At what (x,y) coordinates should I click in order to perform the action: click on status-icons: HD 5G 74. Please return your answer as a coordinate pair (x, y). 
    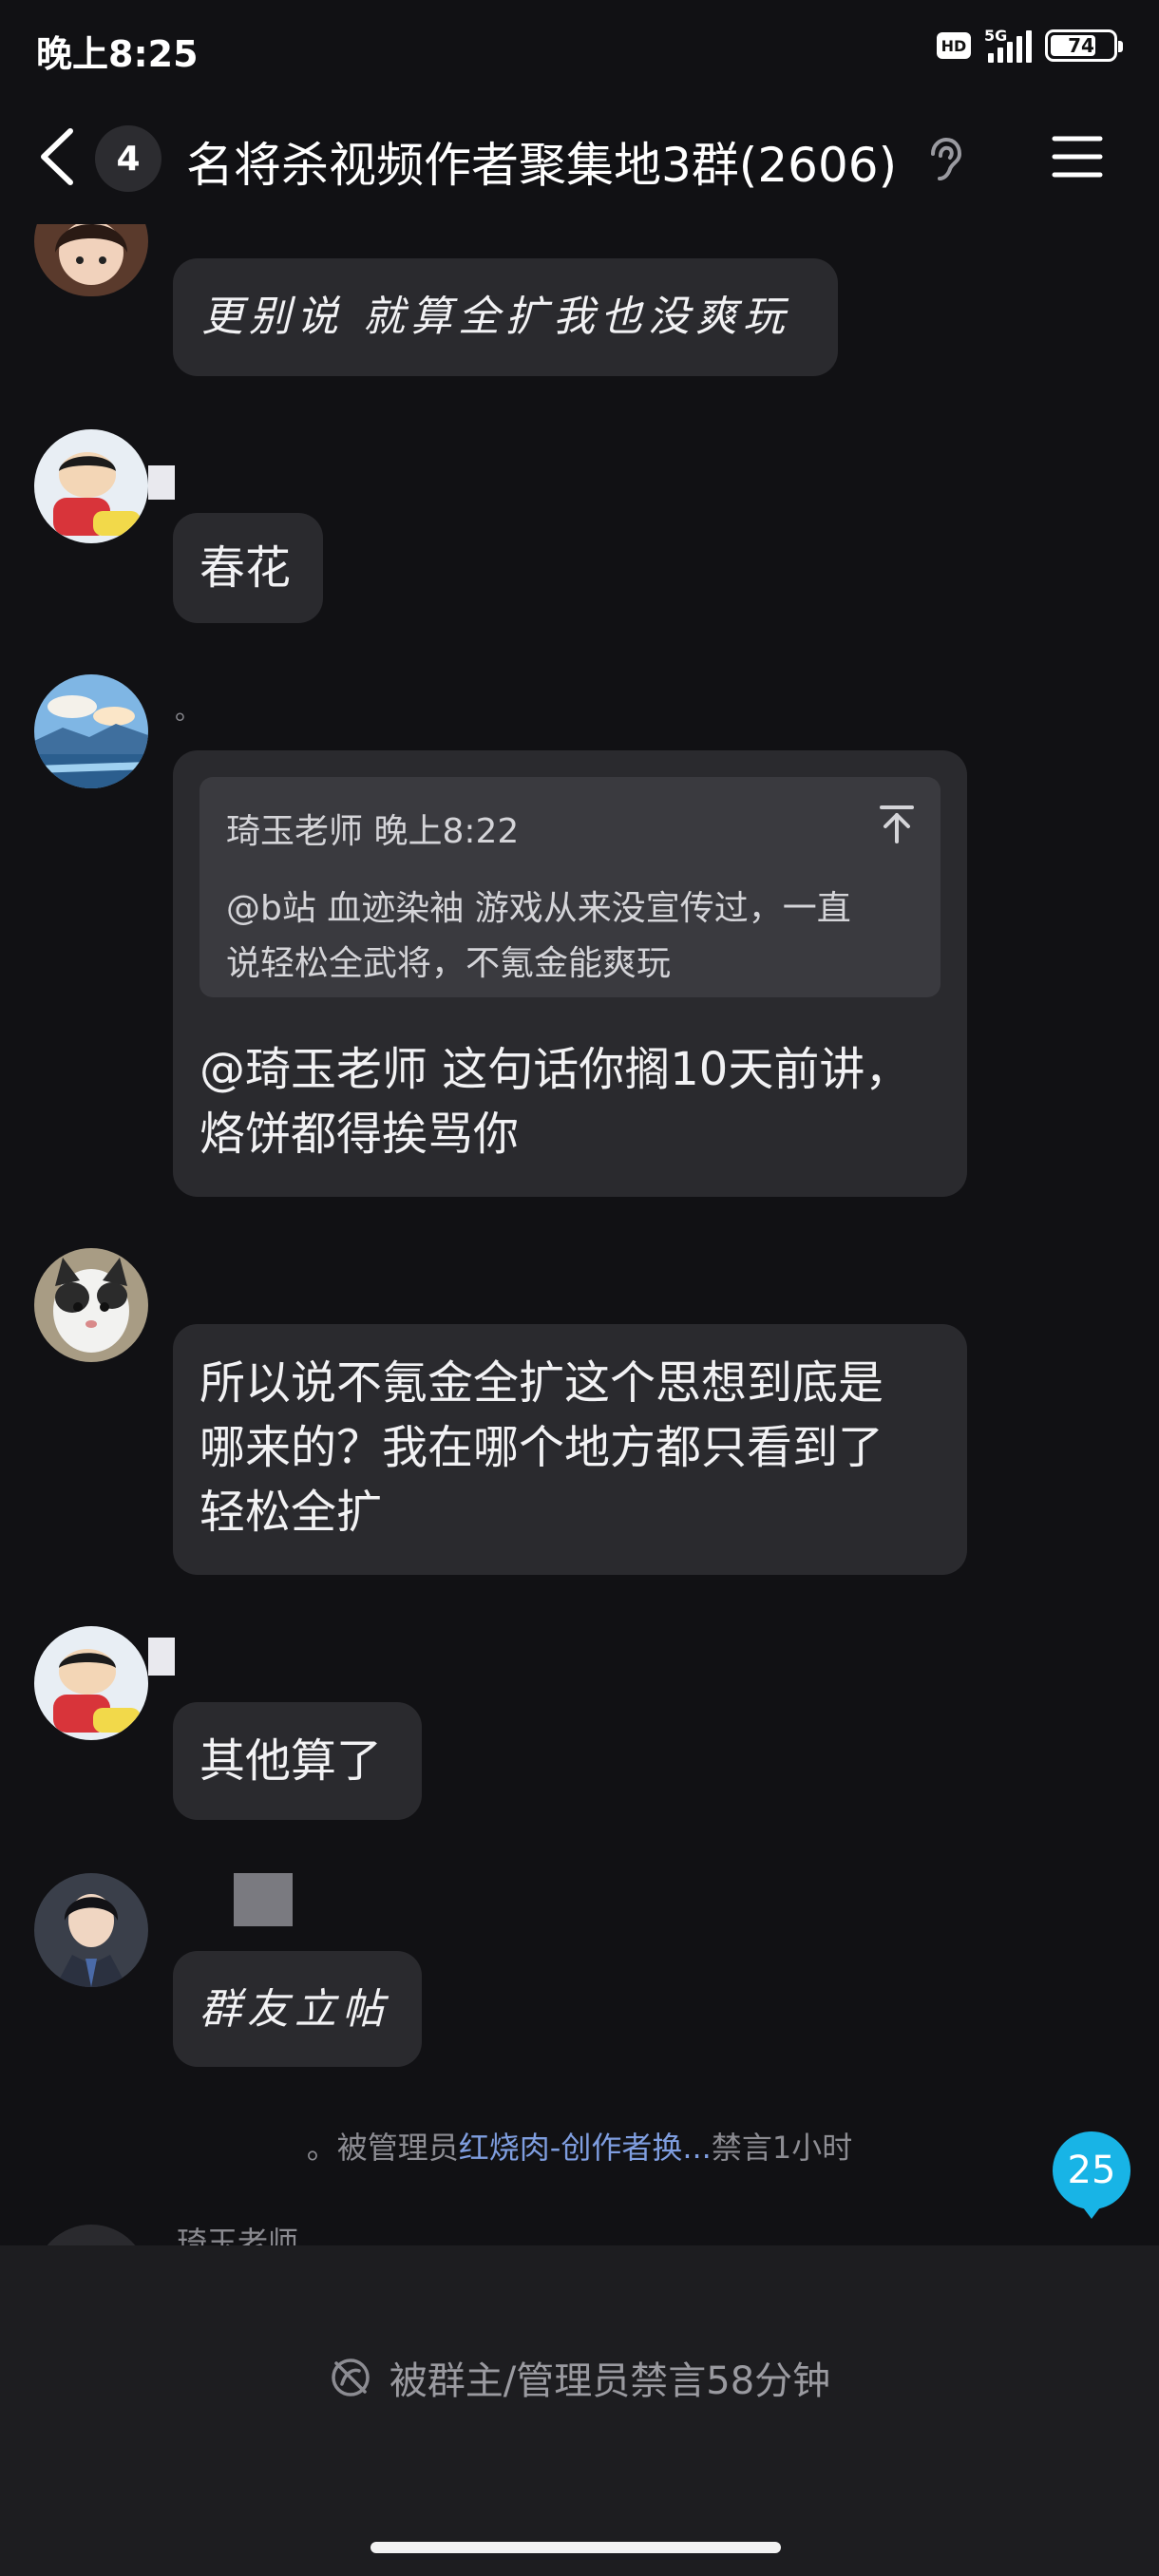
    Looking at the image, I should click on (1030, 45).